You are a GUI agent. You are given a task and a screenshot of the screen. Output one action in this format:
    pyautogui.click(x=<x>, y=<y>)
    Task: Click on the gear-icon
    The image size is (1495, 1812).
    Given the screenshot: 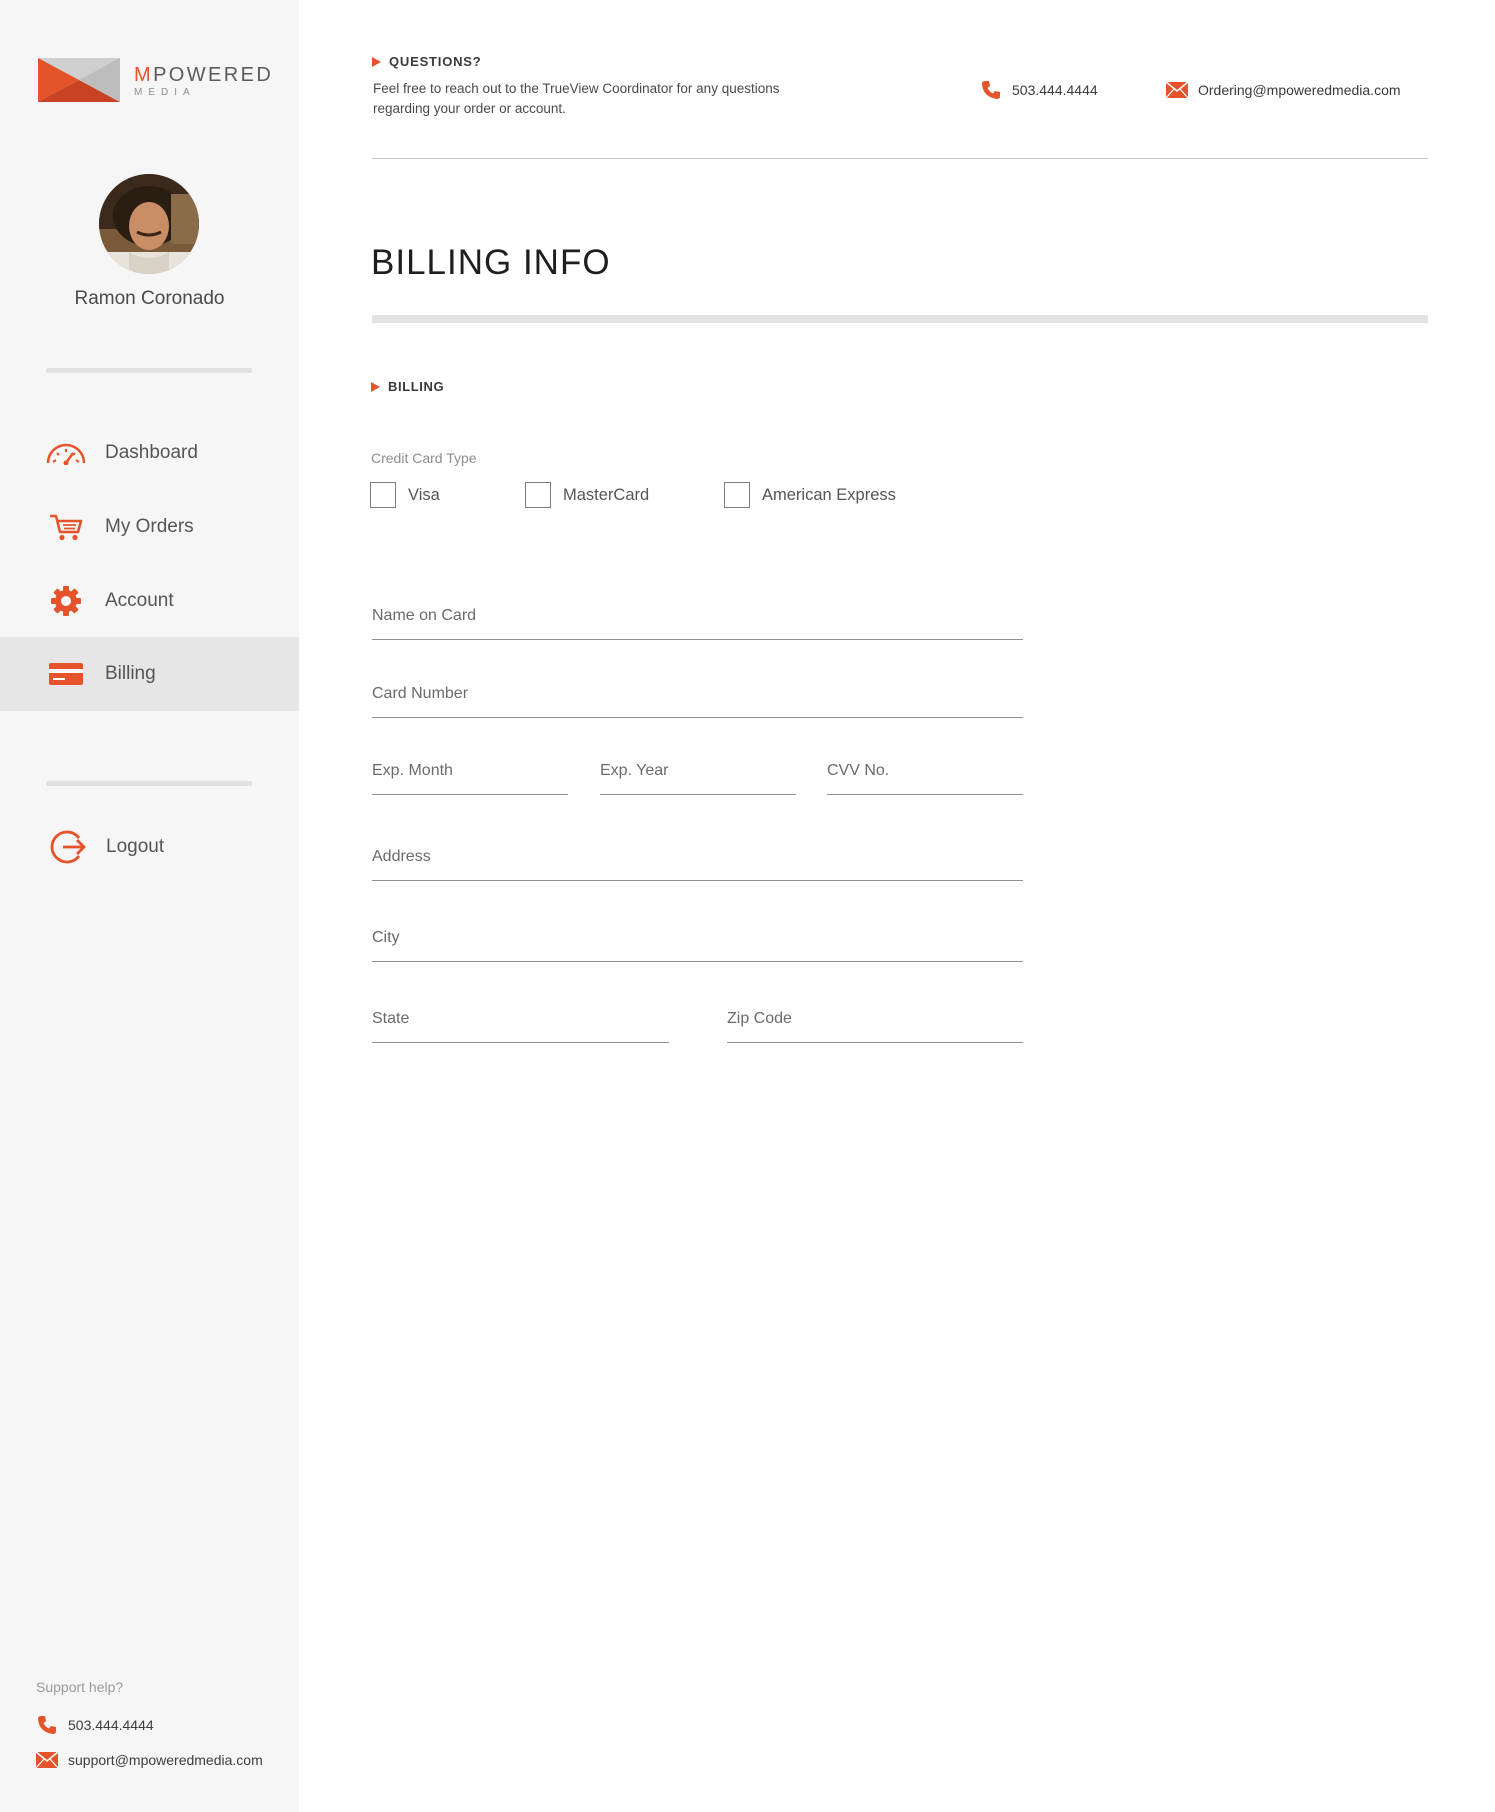 What is the action you would take?
    pyautogui.click(x=66, y=601)
    